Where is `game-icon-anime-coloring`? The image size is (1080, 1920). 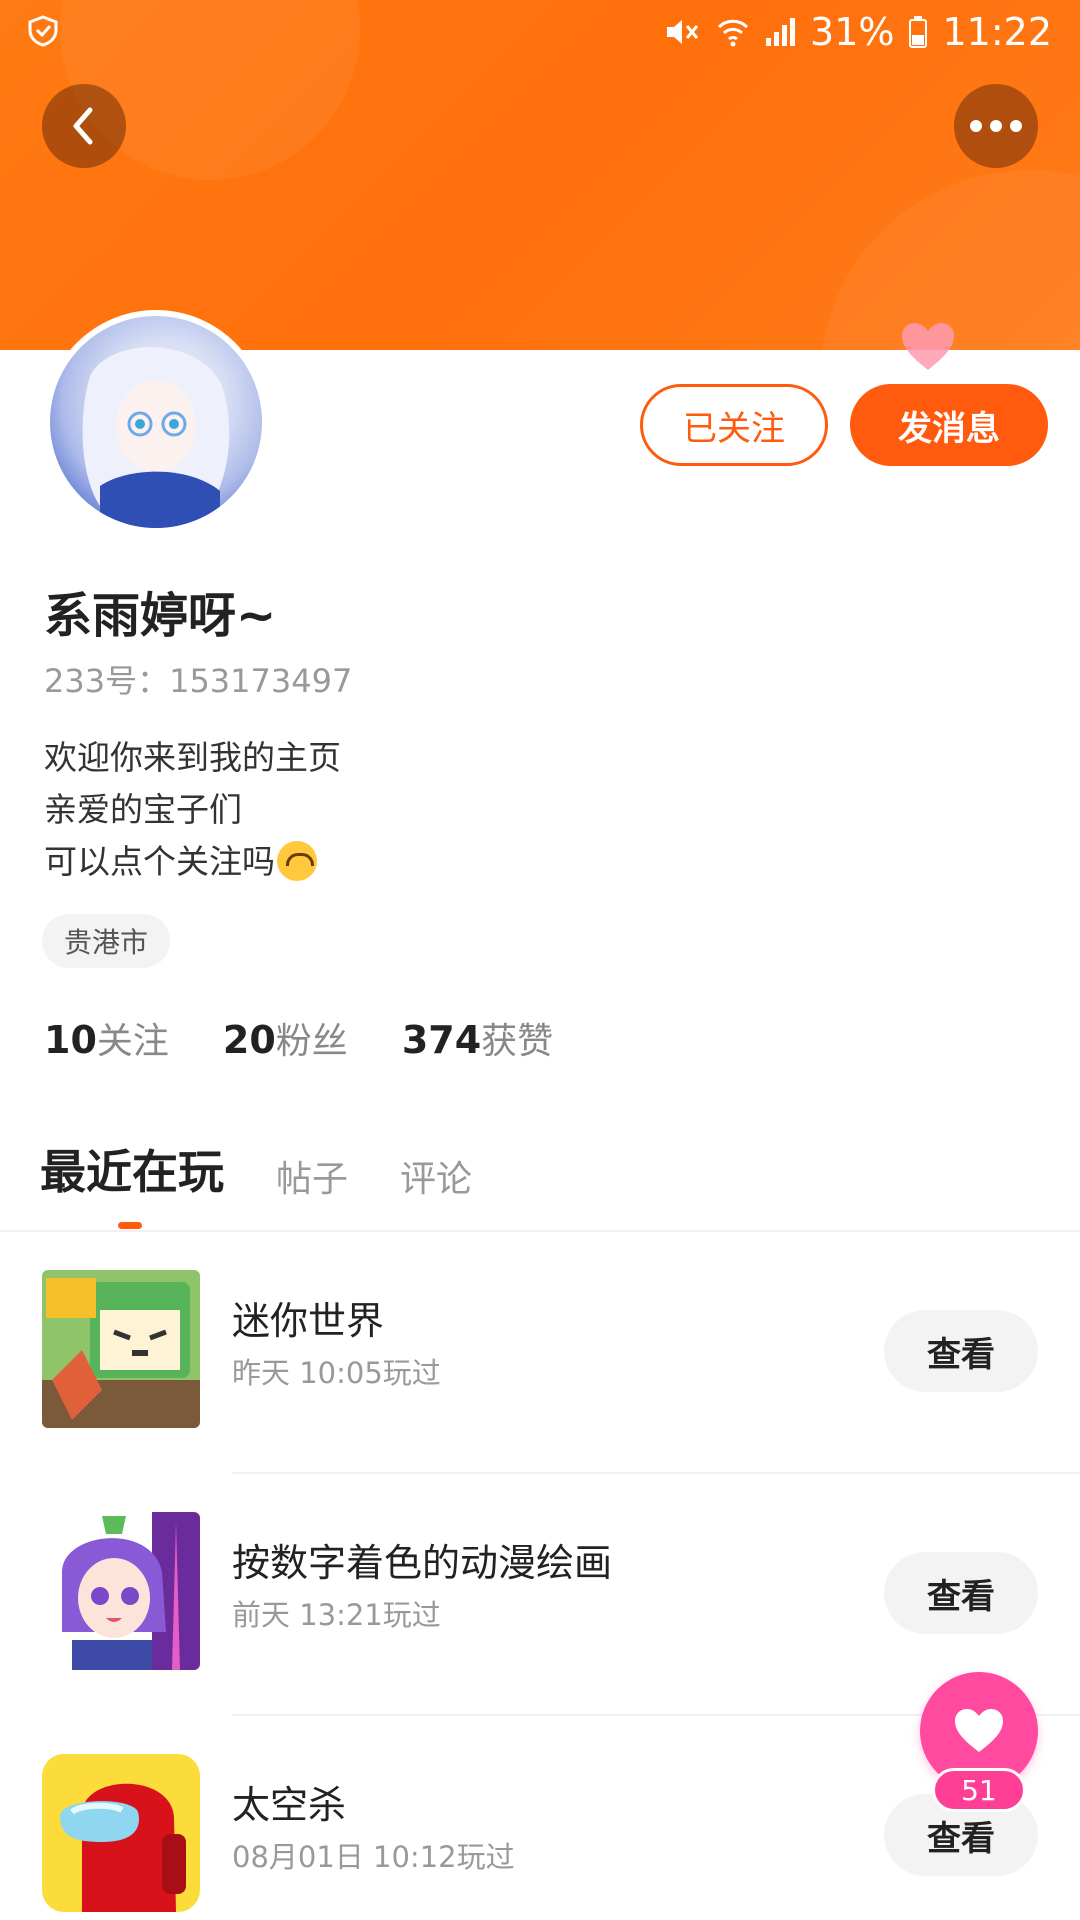
game-icon-anime-coloring is located at coordinates (121, 1591).